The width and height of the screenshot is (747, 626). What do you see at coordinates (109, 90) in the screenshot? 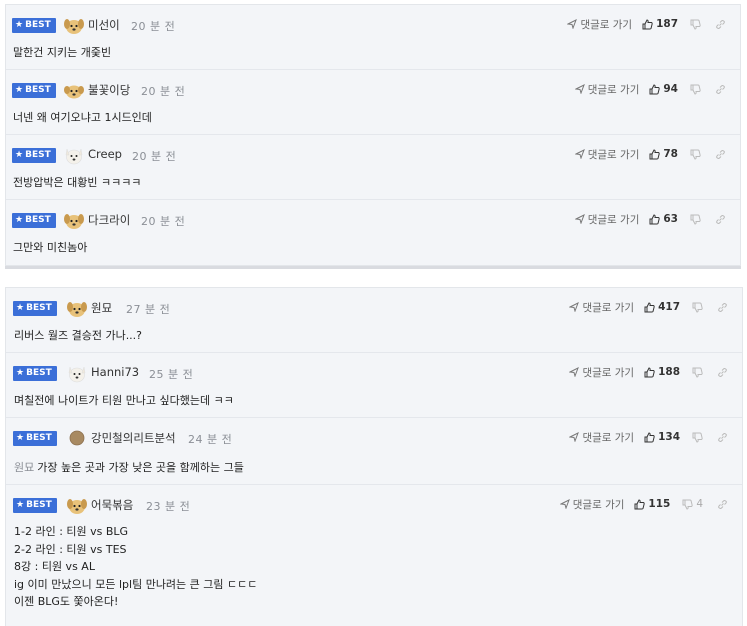
I see `nickname: 불꽃이당` at bounding box center [109, 90].